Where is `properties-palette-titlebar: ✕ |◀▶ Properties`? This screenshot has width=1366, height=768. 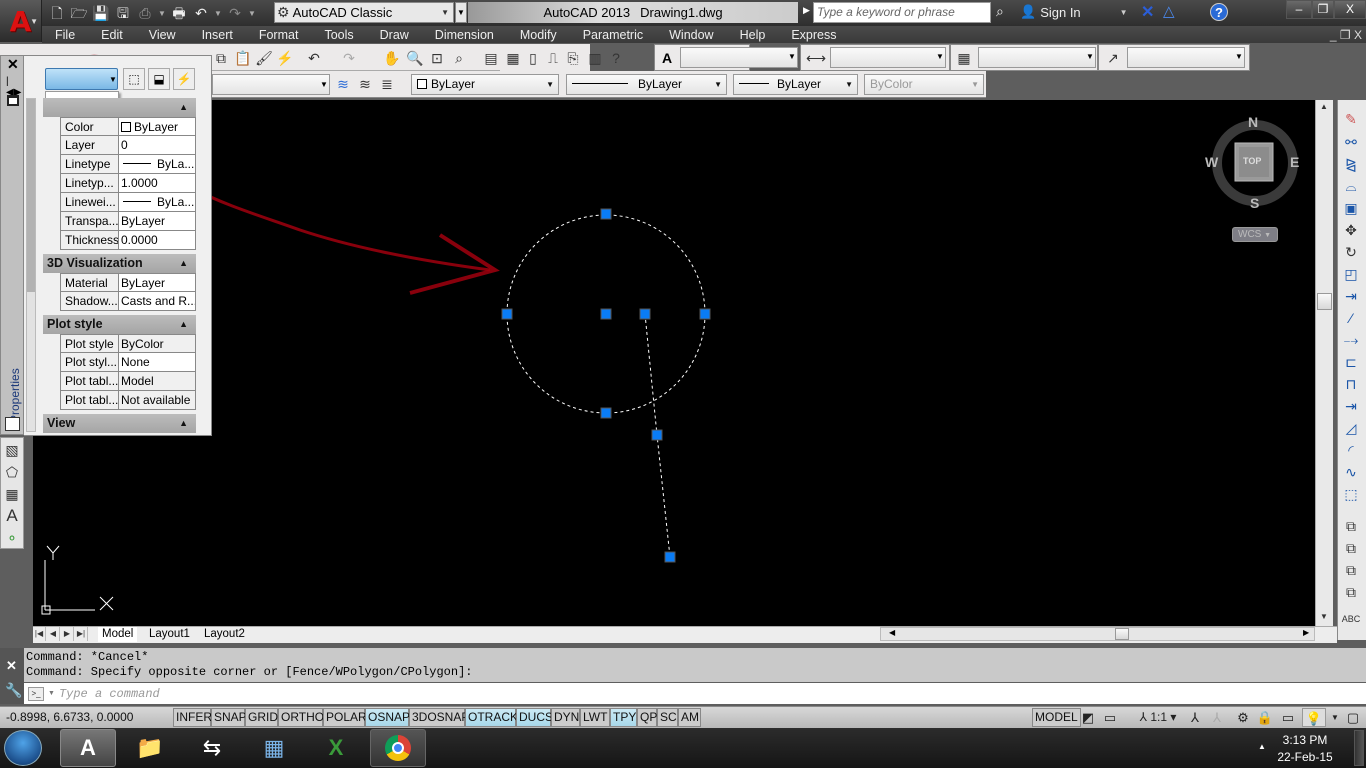
properties-palette-titlebar: ✕ |◀▶ Properties is located at coordinates (12, 245).